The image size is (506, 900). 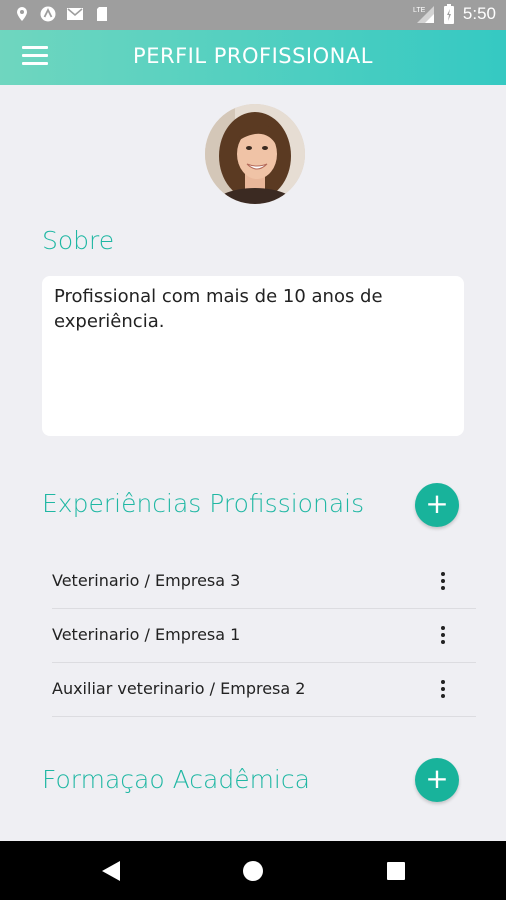 I want to click on back-icon, so click(x=111, y=871).